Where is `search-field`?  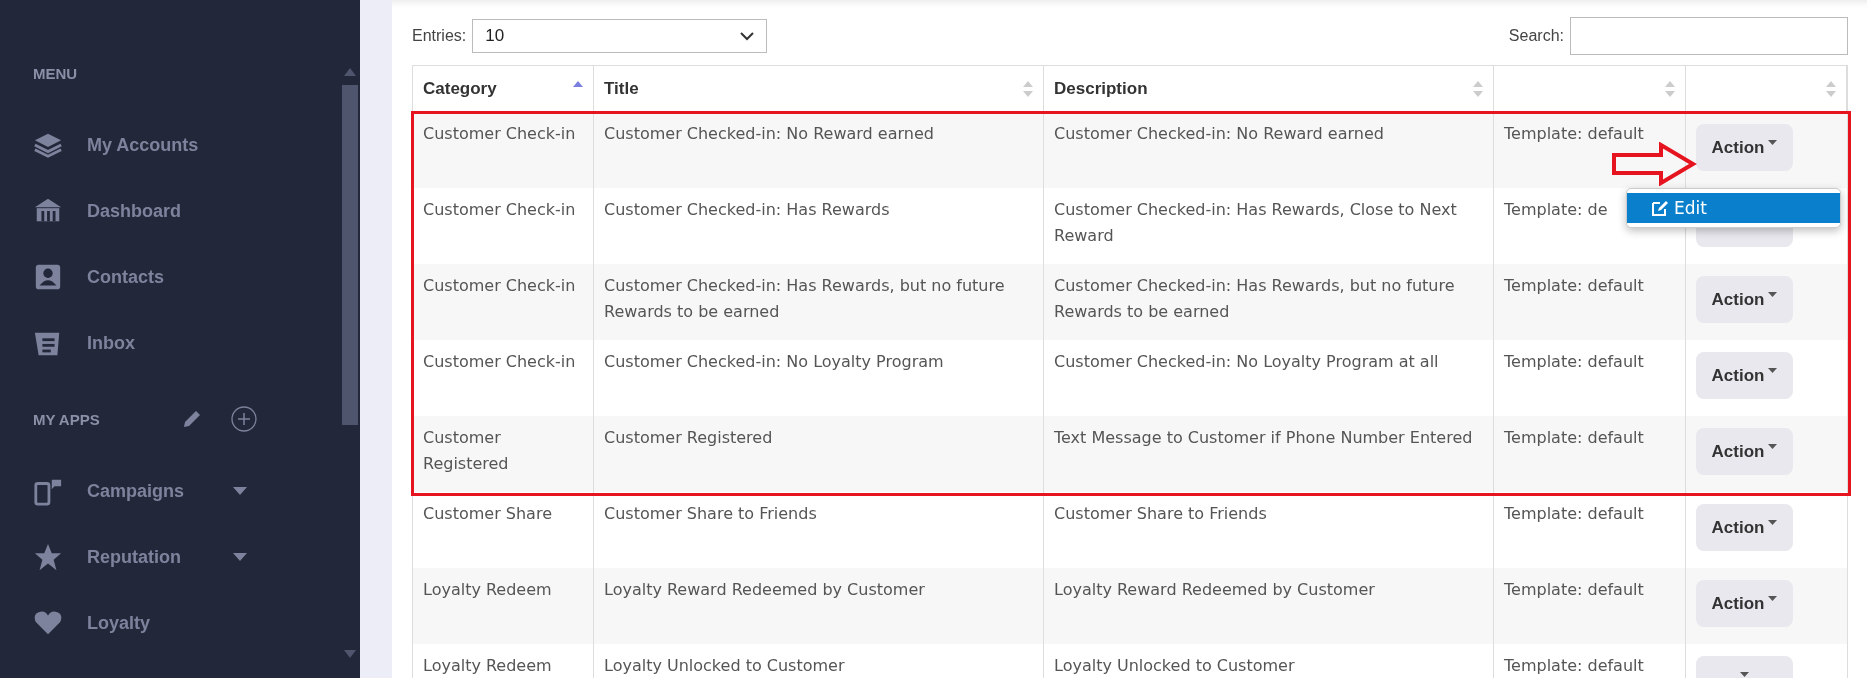
search-field is located at coordinates (1709, 36).